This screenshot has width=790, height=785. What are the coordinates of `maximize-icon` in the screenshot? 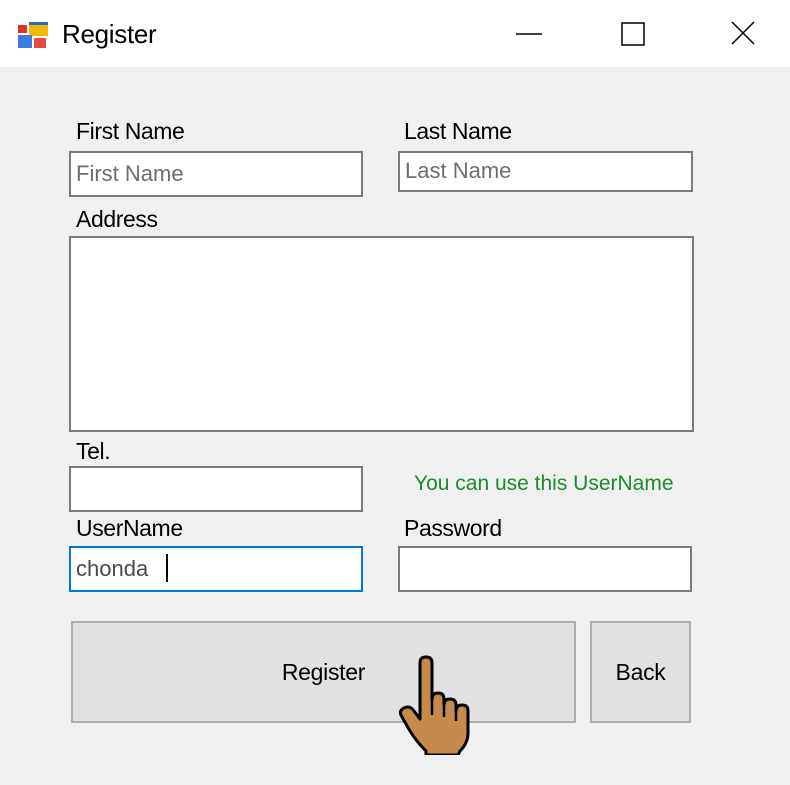 It's located at (633, 34).